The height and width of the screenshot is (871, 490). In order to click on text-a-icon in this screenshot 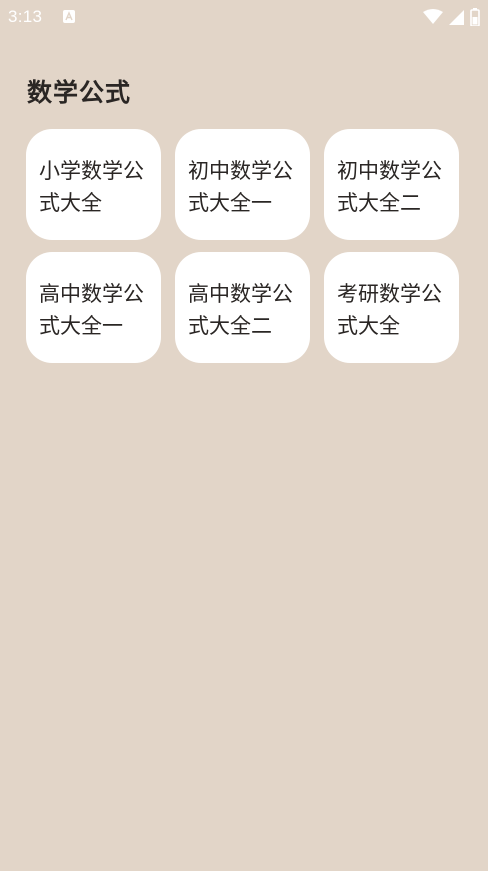, I will do `click(69, 16)`.